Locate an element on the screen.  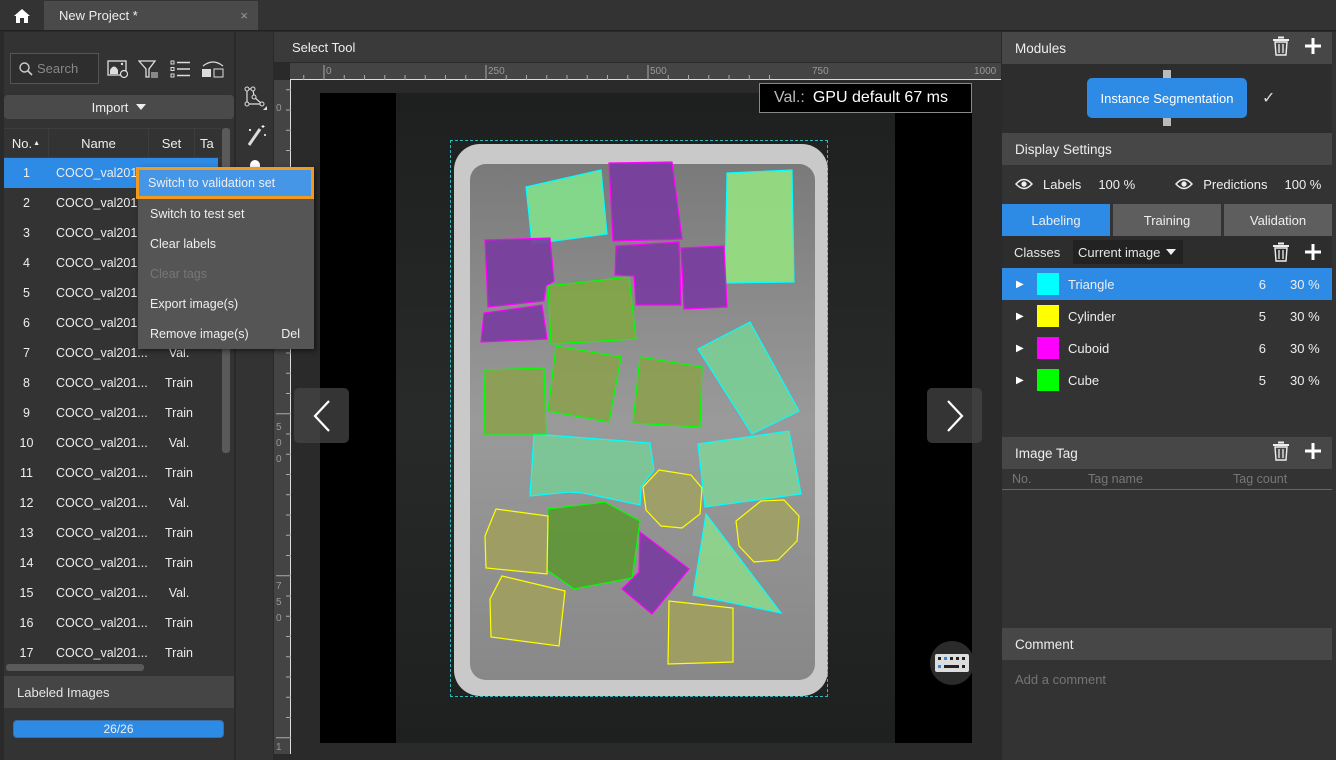
classes-label: Classes is located at coordinates (1037, 252).